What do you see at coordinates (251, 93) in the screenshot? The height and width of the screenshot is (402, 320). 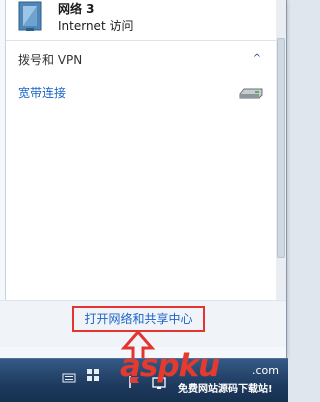 I see `modem-icon` at bounding box center [251, 93].